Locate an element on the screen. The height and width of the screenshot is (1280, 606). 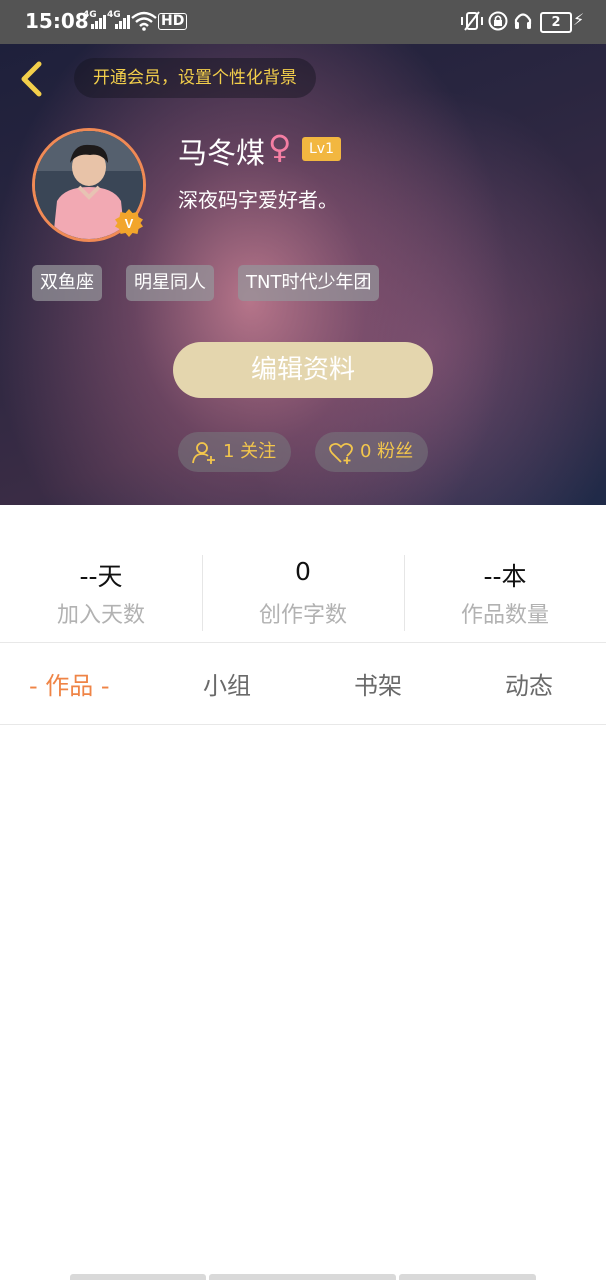
stats-row: --天 加入天数 0 创作字数 --本 作品数量 is located at coordinates (303, 574).